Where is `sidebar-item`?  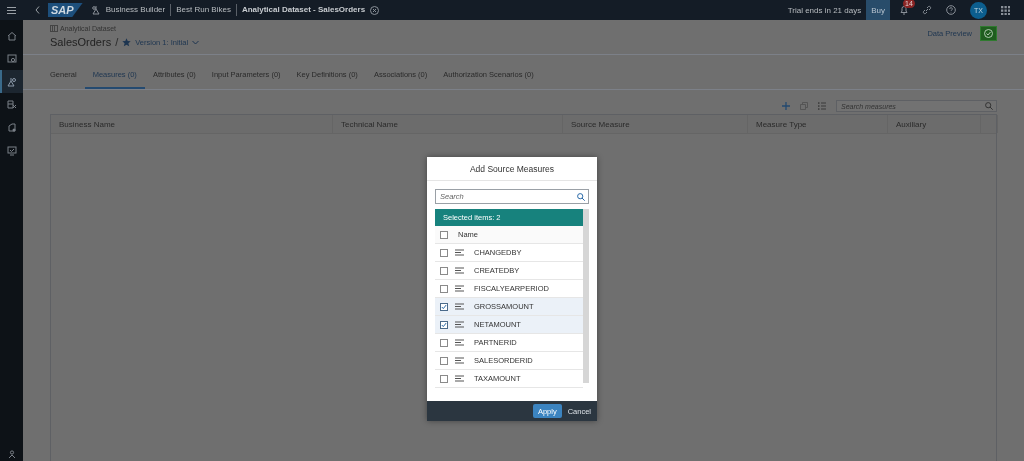 sidebar-item is located at coordinates (11, 81).